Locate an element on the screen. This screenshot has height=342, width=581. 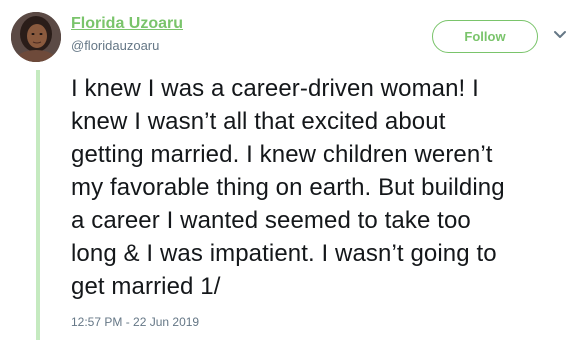
follow-button-label: Follow is located at coordinates (485, 36).